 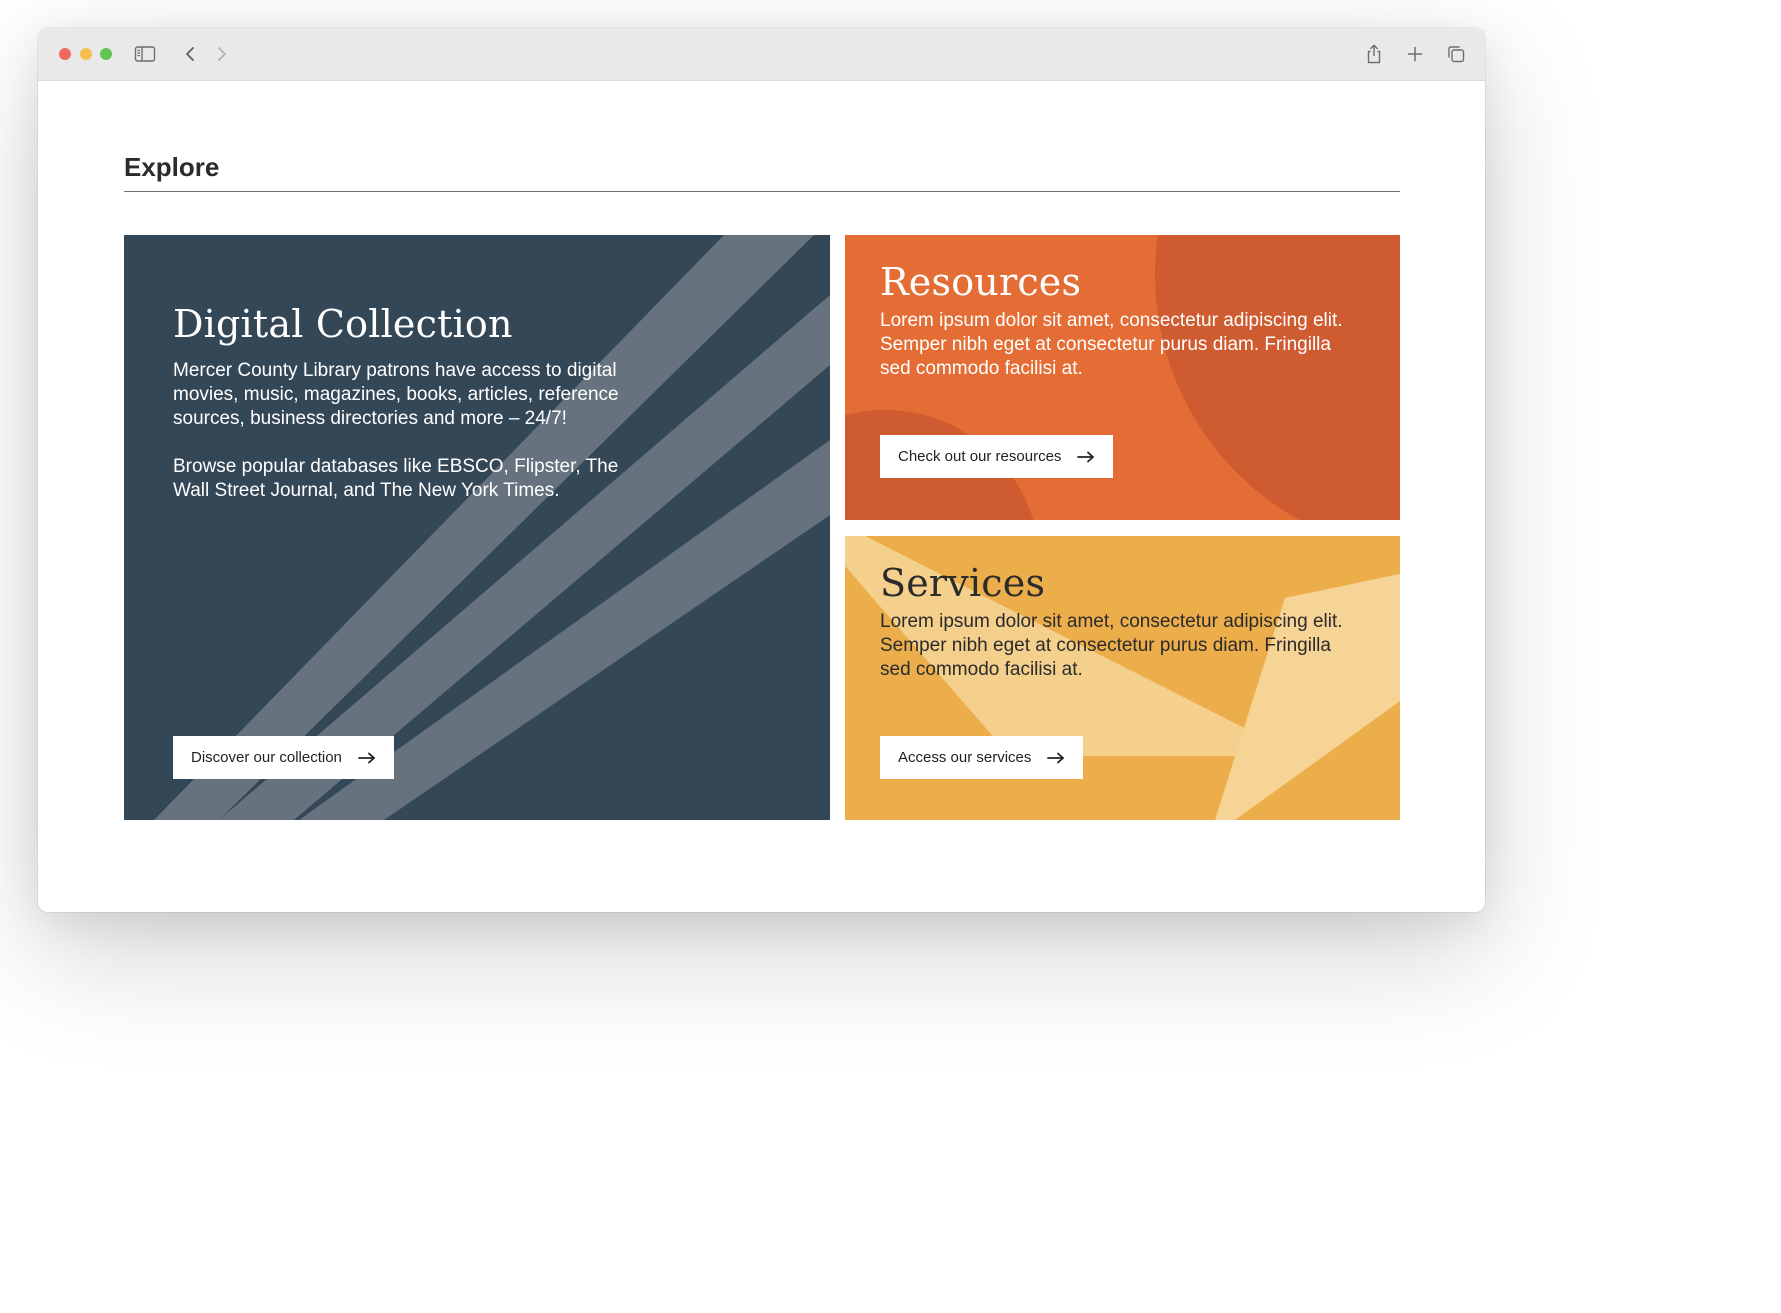 I want to click on card-title: Services, so click(x=963, y=583).